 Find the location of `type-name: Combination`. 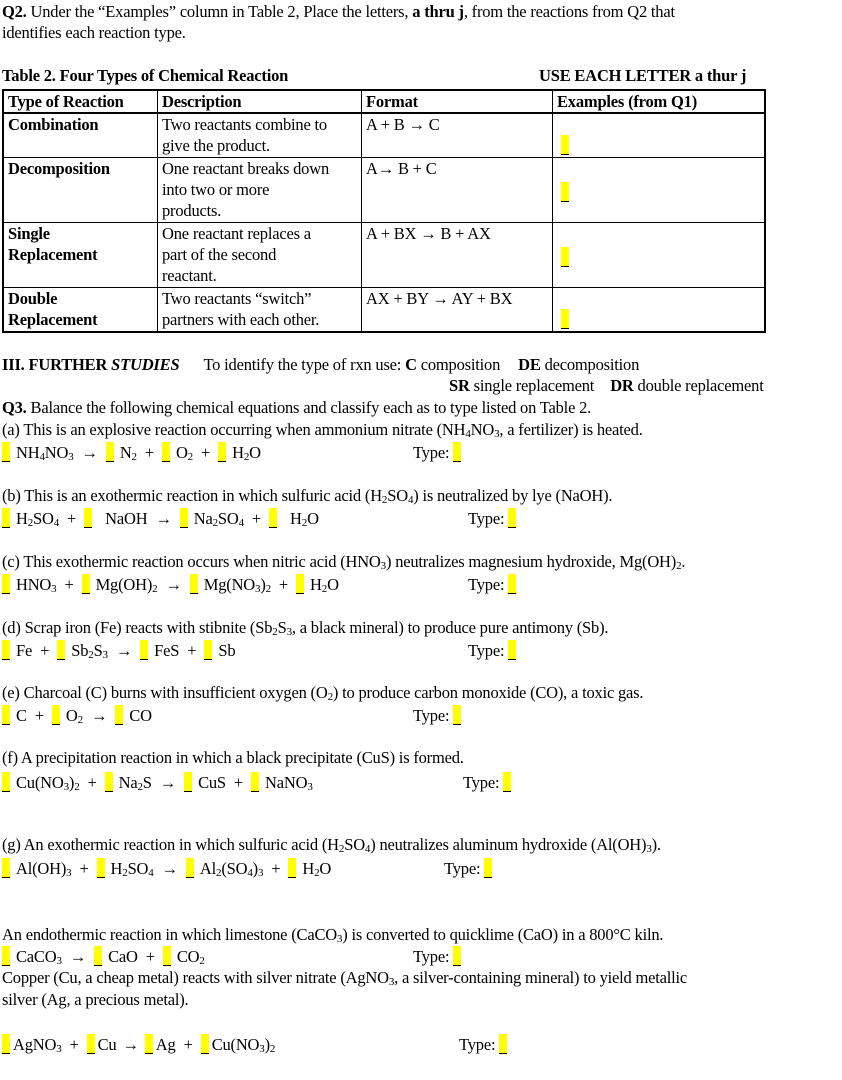

type-name: Combination is located at coordinates (53, 124).